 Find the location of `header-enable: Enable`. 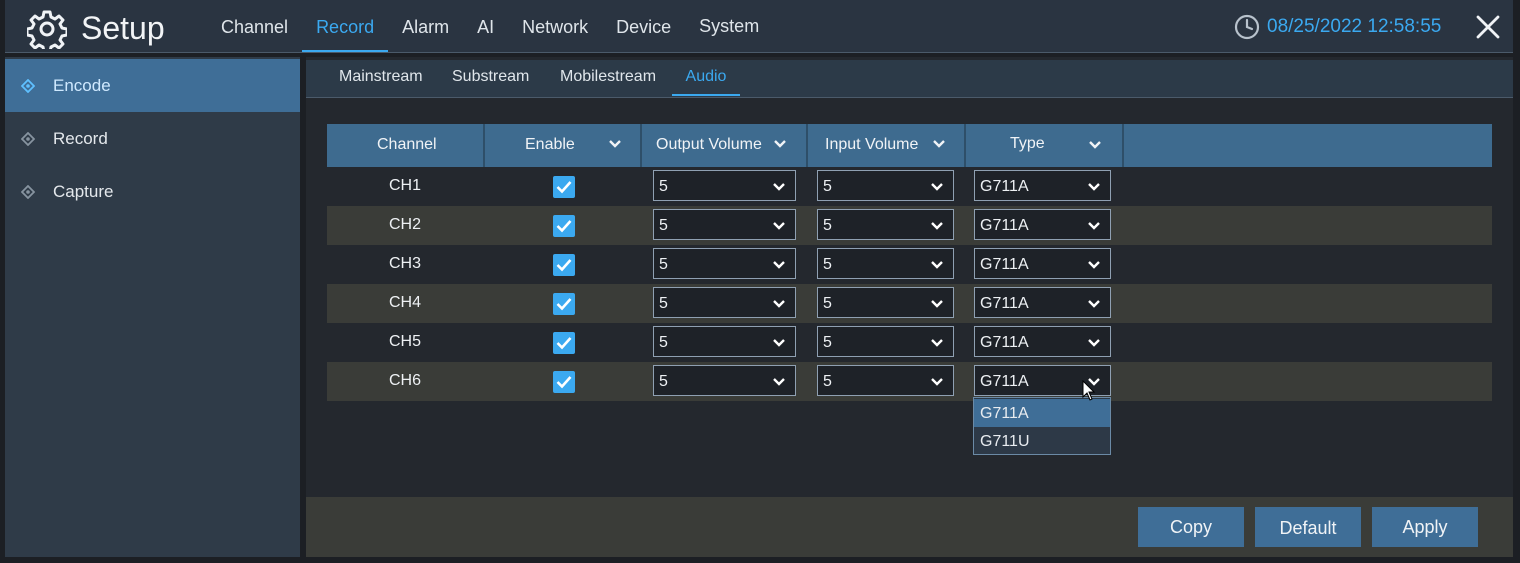

header-enable: Enable is located at coordinates (563, 145).